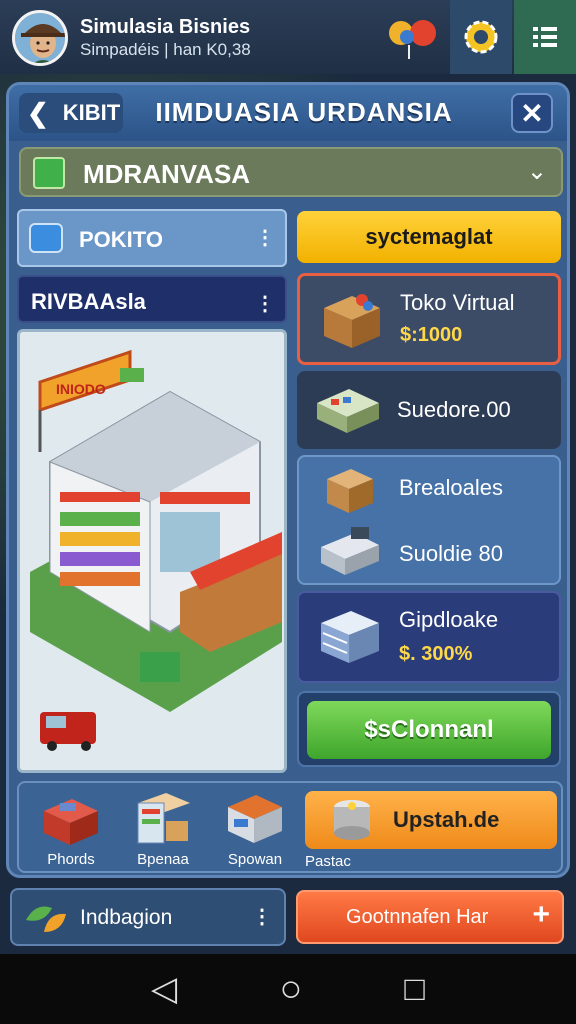 Image resolution: width=576 pixels, height=1024 pixels. Describe the element at coordinates (429, 637) in the screenshot. I see `item-card-gipdloake: Gipdloake $. 300%` at that location.